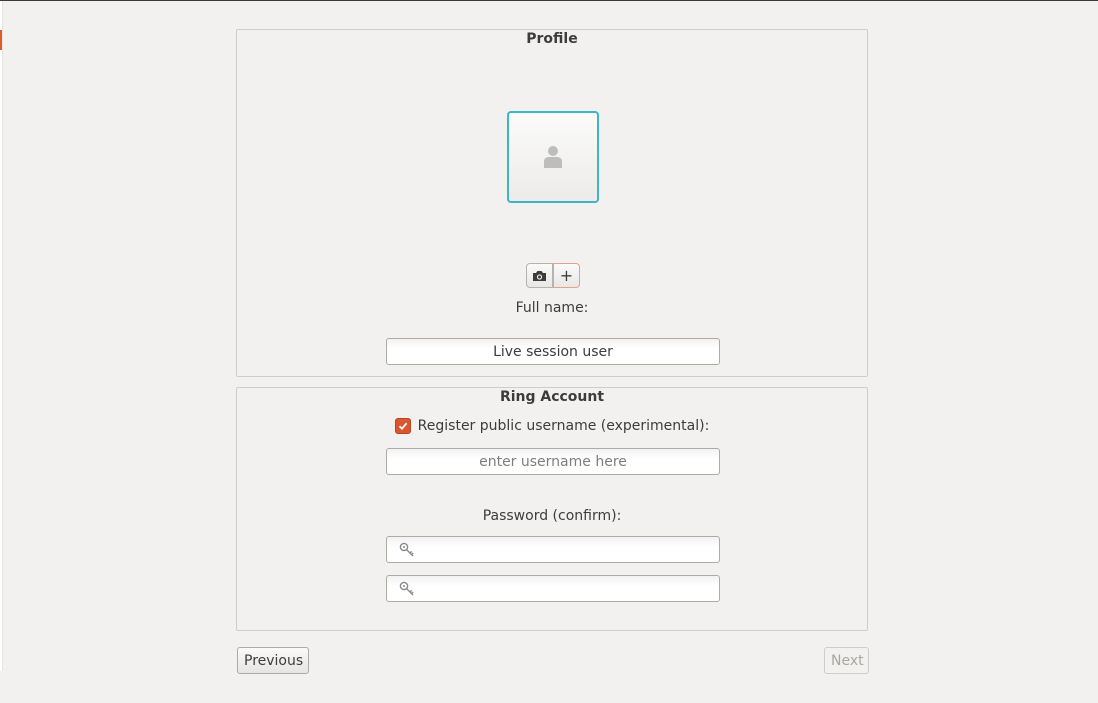 The height and width of the screenshot is (703, 1098). I want to click on plus-icon: +, so click(566, 275).